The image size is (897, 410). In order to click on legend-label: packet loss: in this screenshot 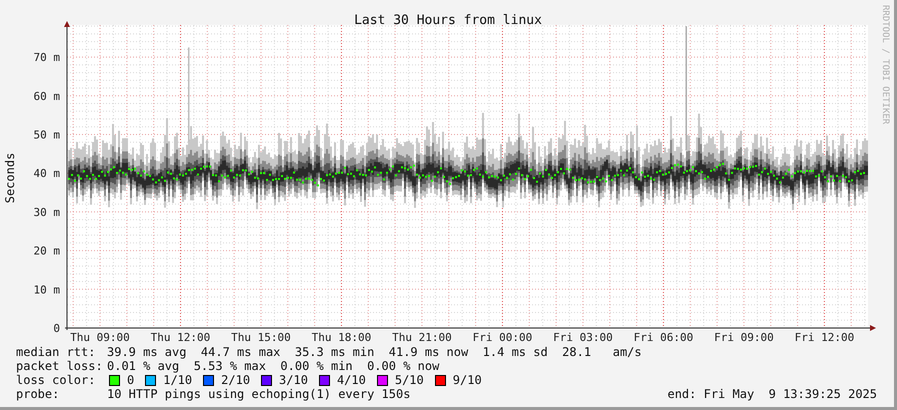, I will do `click(60, 366)`.